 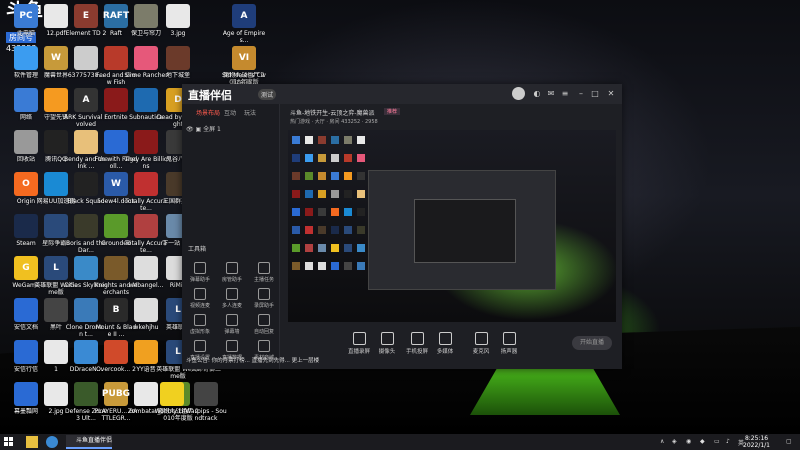 I want to click on toolbox-item: 录屏助手, so click(x=264, y=298).